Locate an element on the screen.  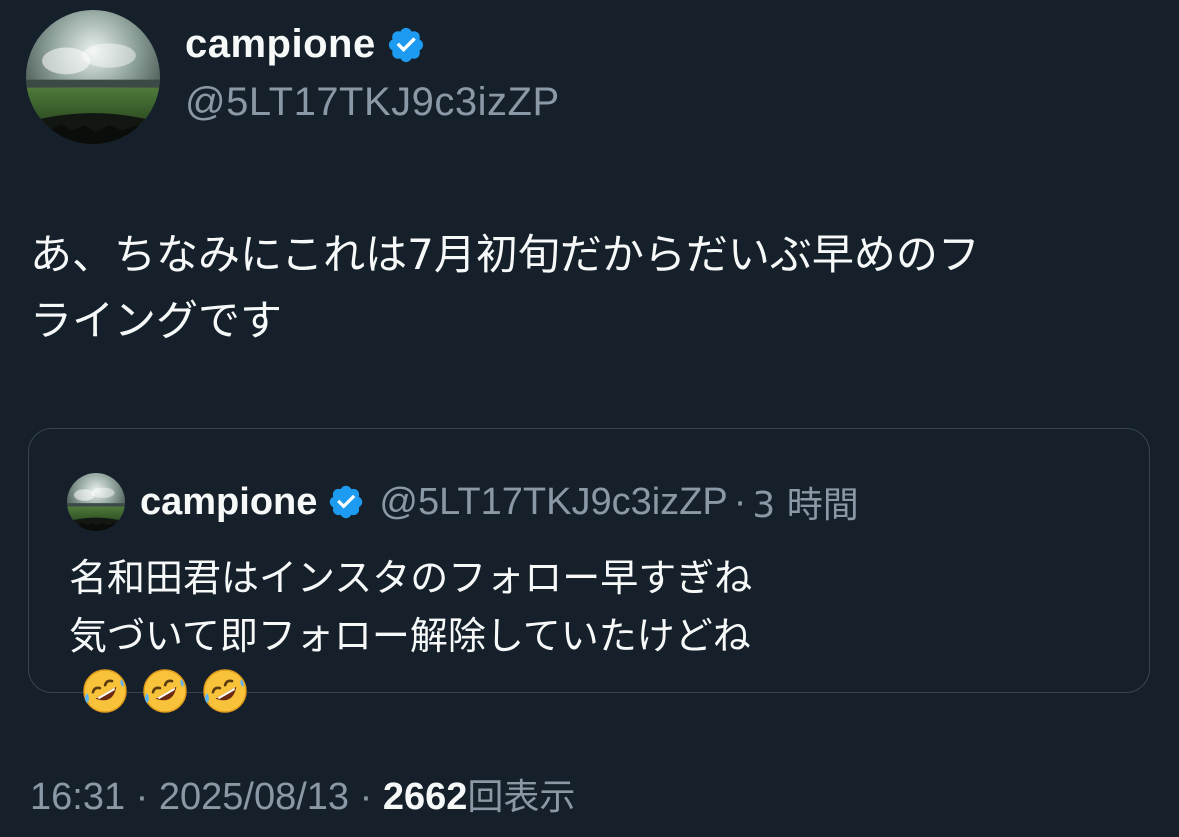
quoted-tweet-header: campione @5LT17TKJ9c3izZP · 3 時間 is located at coordinates (463, 502).